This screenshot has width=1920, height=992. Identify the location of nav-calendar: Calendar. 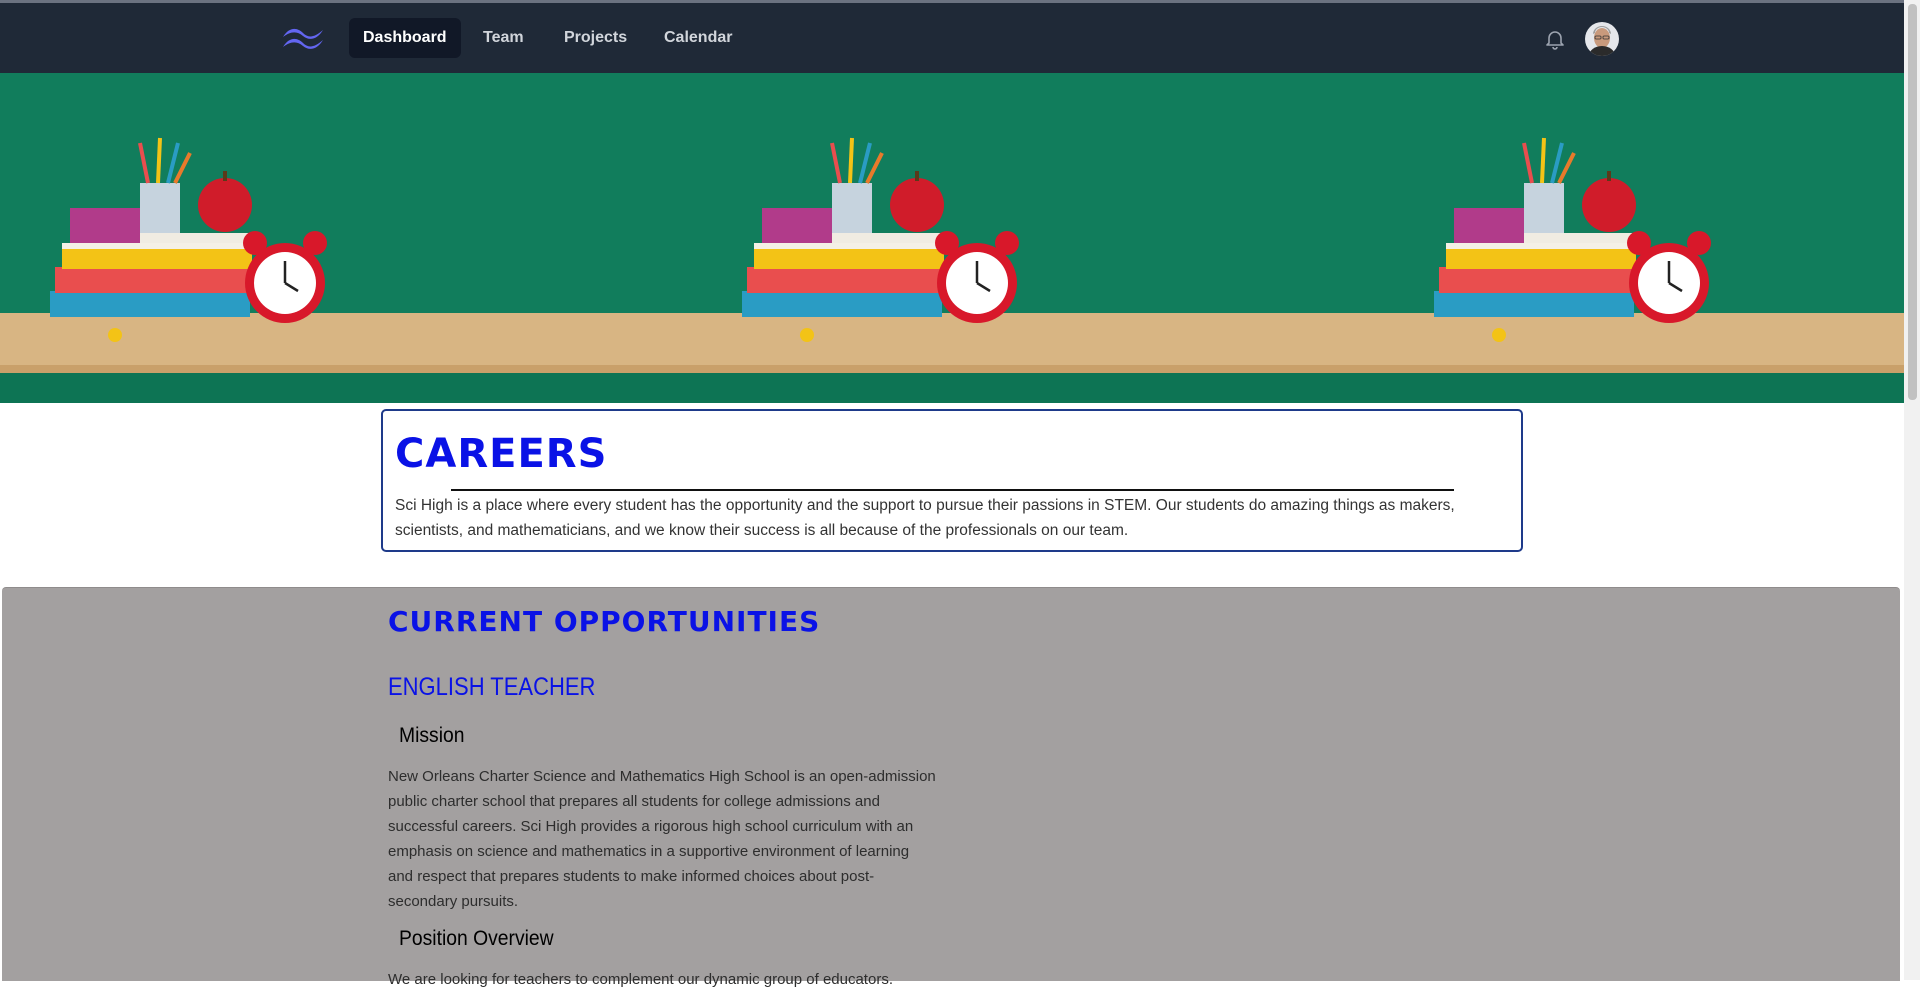
(698, 38).